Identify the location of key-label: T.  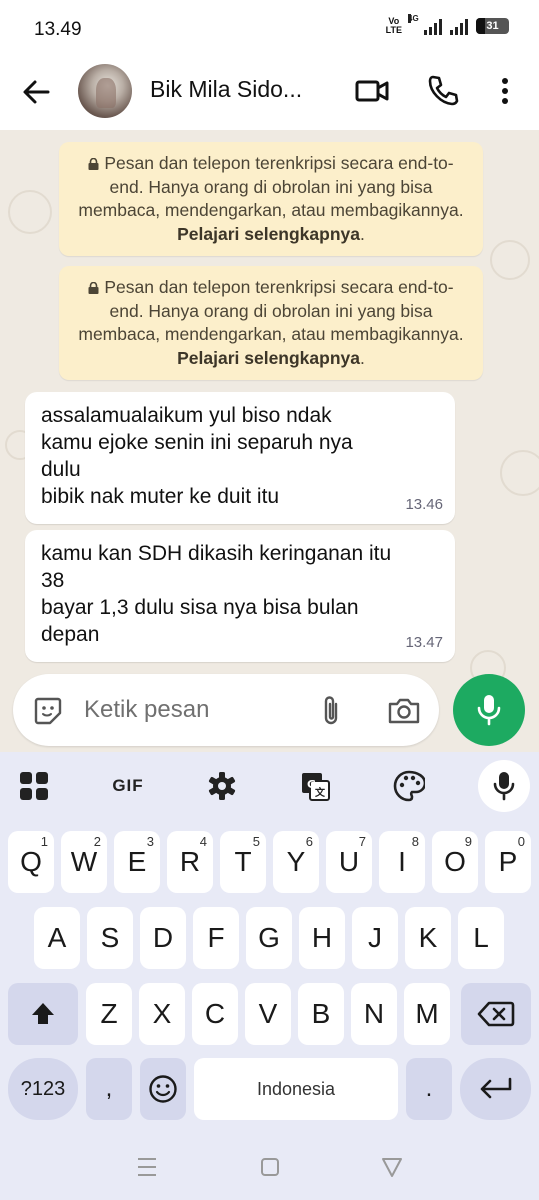
(243, 861).